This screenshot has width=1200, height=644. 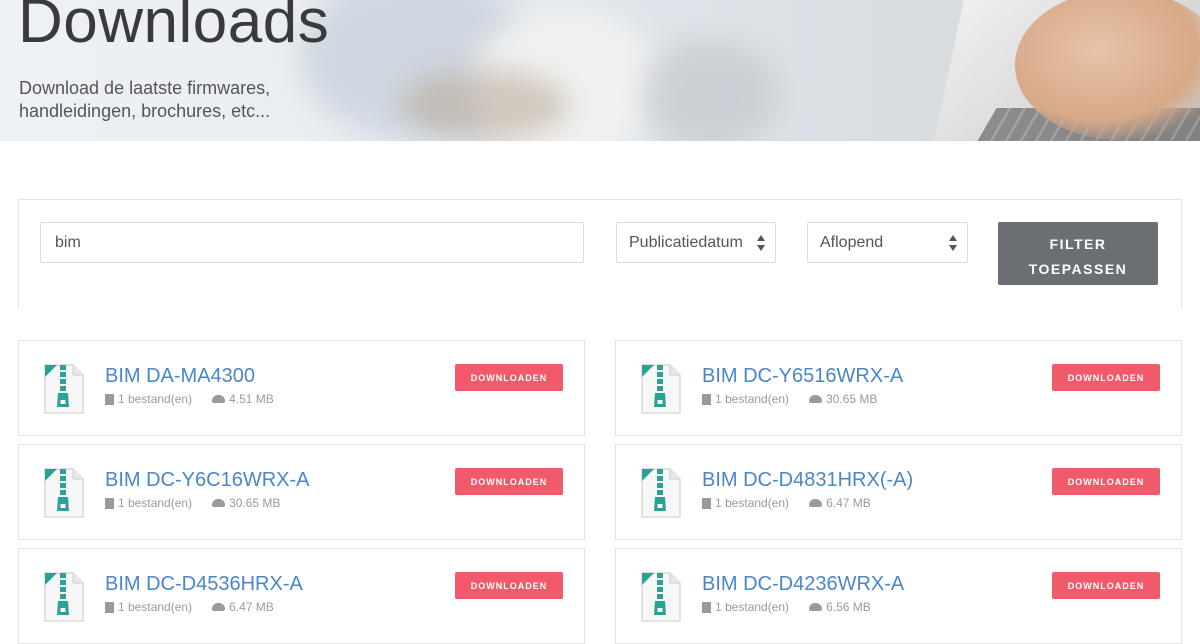 I want to click on download-title-link: BIM DC-D4536HRX-A, so click(x=204, y=584).